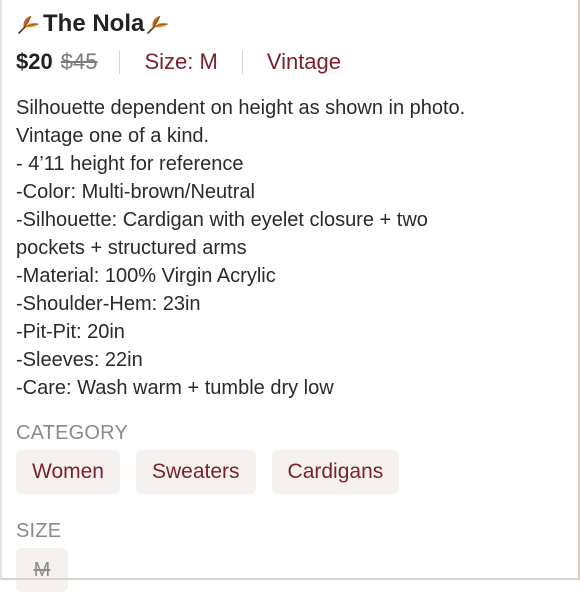  I want to click on listing-title: The Nola, so click(94, 23).